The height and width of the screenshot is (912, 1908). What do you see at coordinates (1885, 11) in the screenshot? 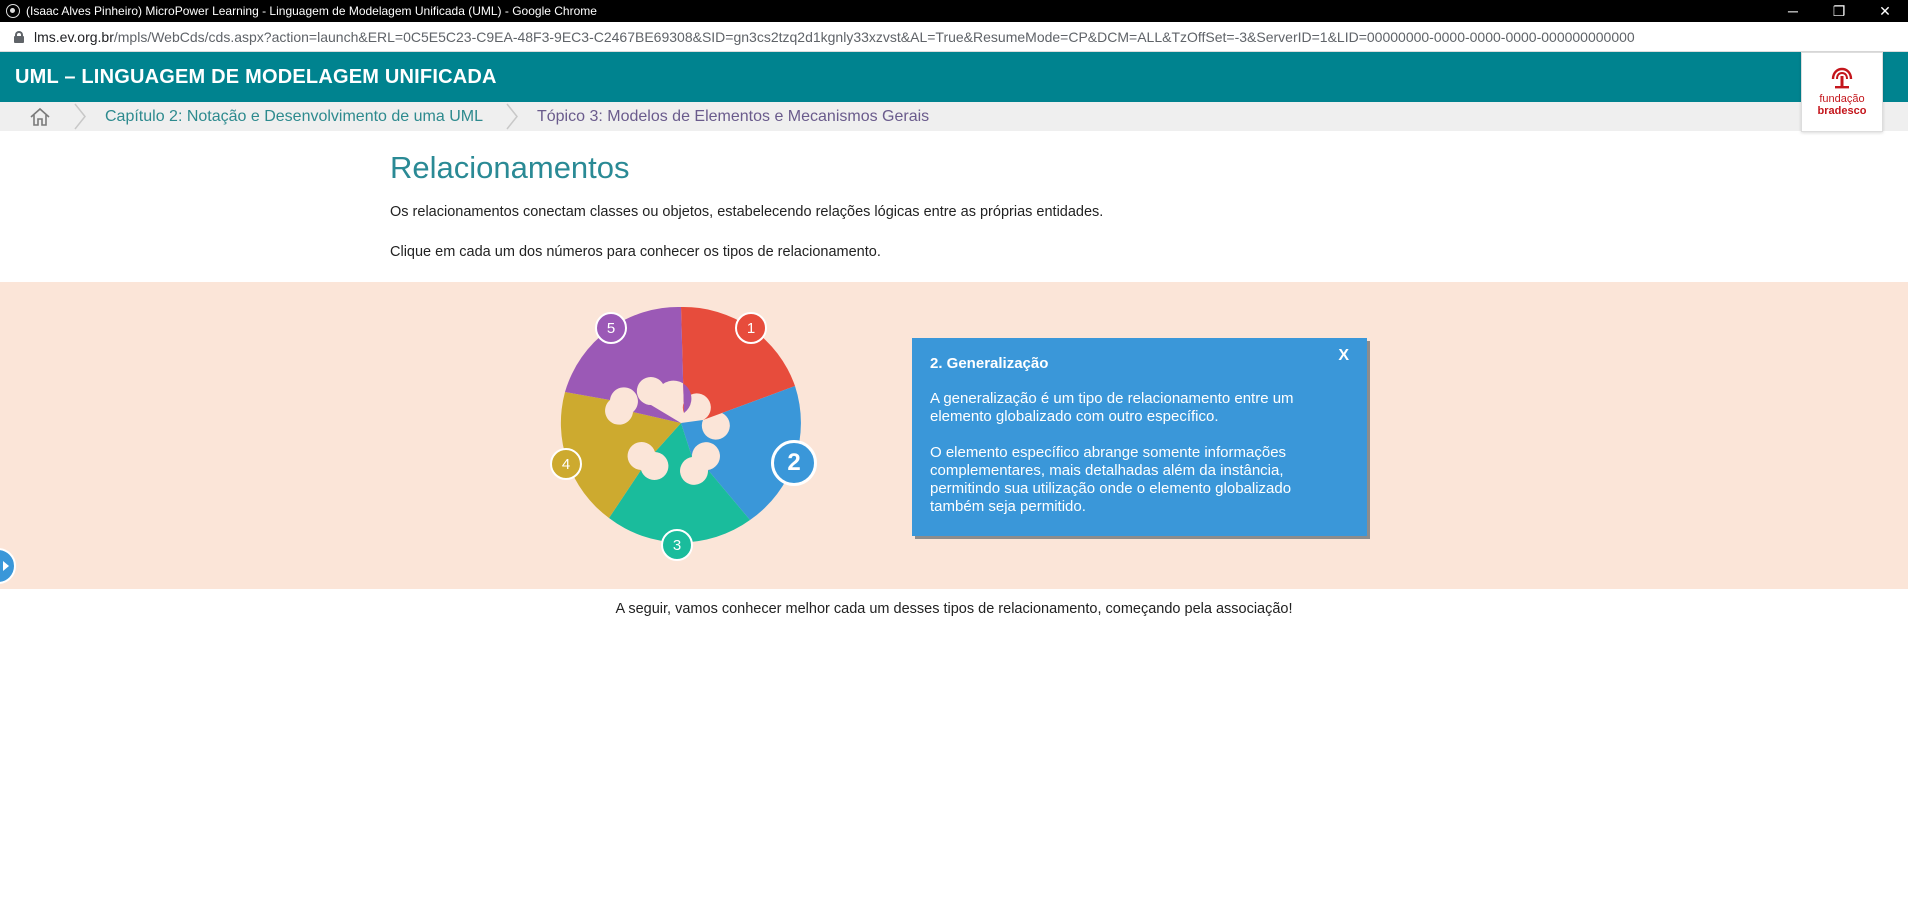
I see `close-window-icon: ✕` at bounding box center [1885, 11].